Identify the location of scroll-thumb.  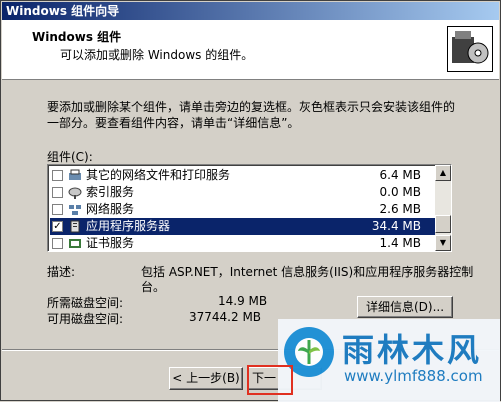
(443, 224).